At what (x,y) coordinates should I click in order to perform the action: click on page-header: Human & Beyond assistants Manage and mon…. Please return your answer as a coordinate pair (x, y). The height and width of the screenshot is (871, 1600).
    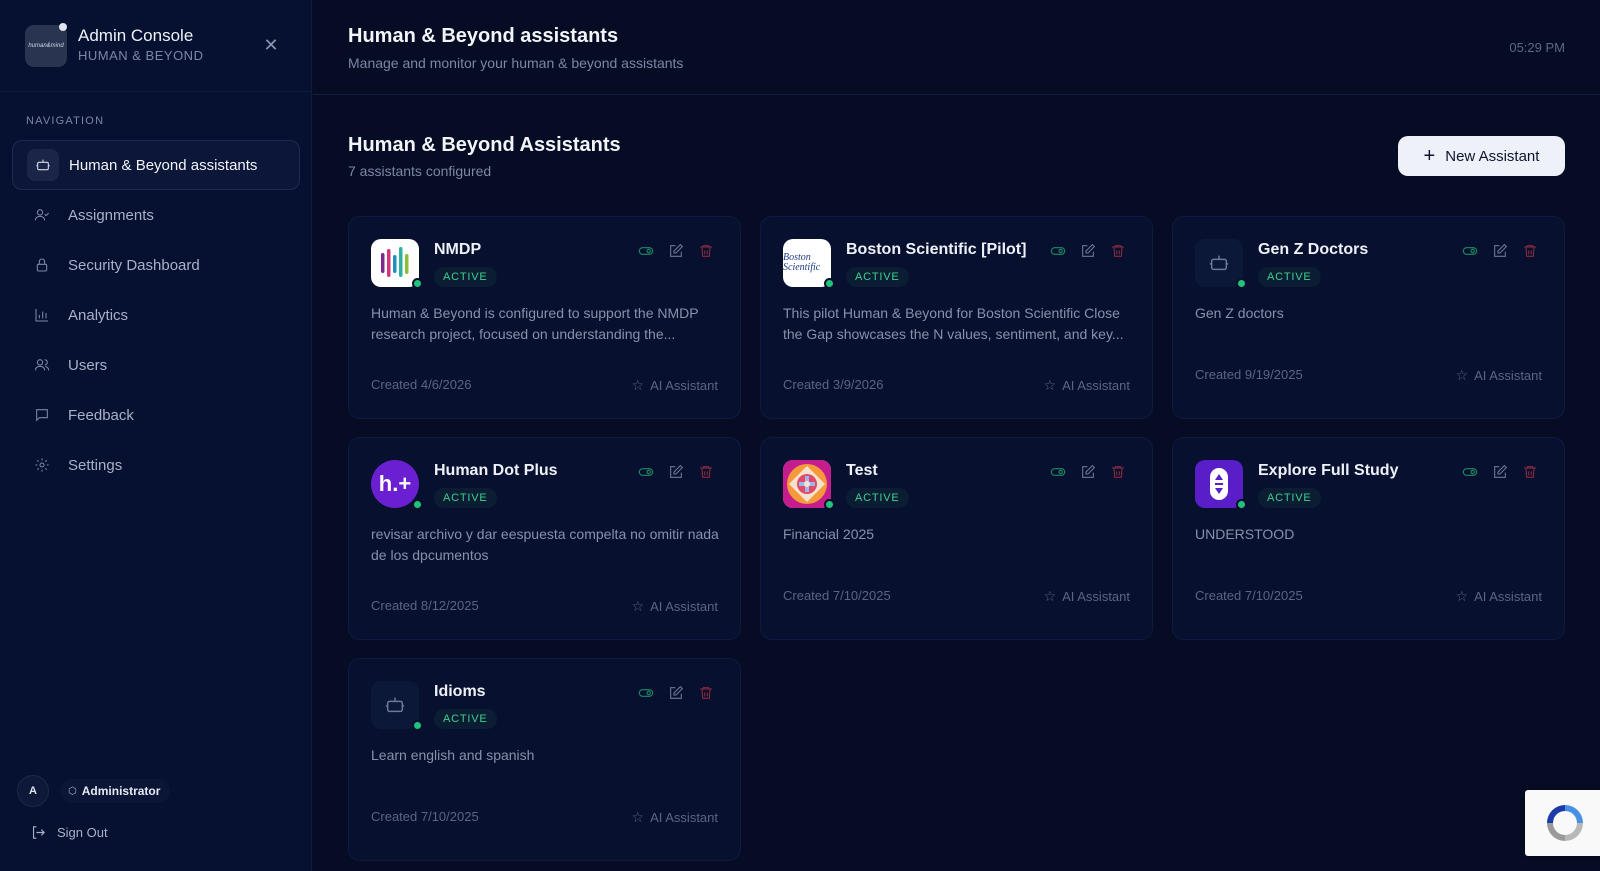
    Looking at the image, I should click on (956, 47).